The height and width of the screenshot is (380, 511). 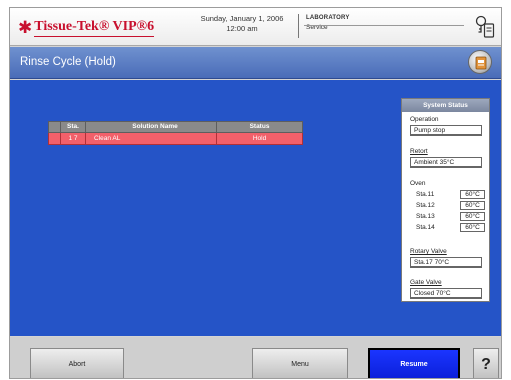 What do you see at coordinates (259, 138) in the screenshot?
I see `cell-status: Hold` at bounding box center [259, 138].